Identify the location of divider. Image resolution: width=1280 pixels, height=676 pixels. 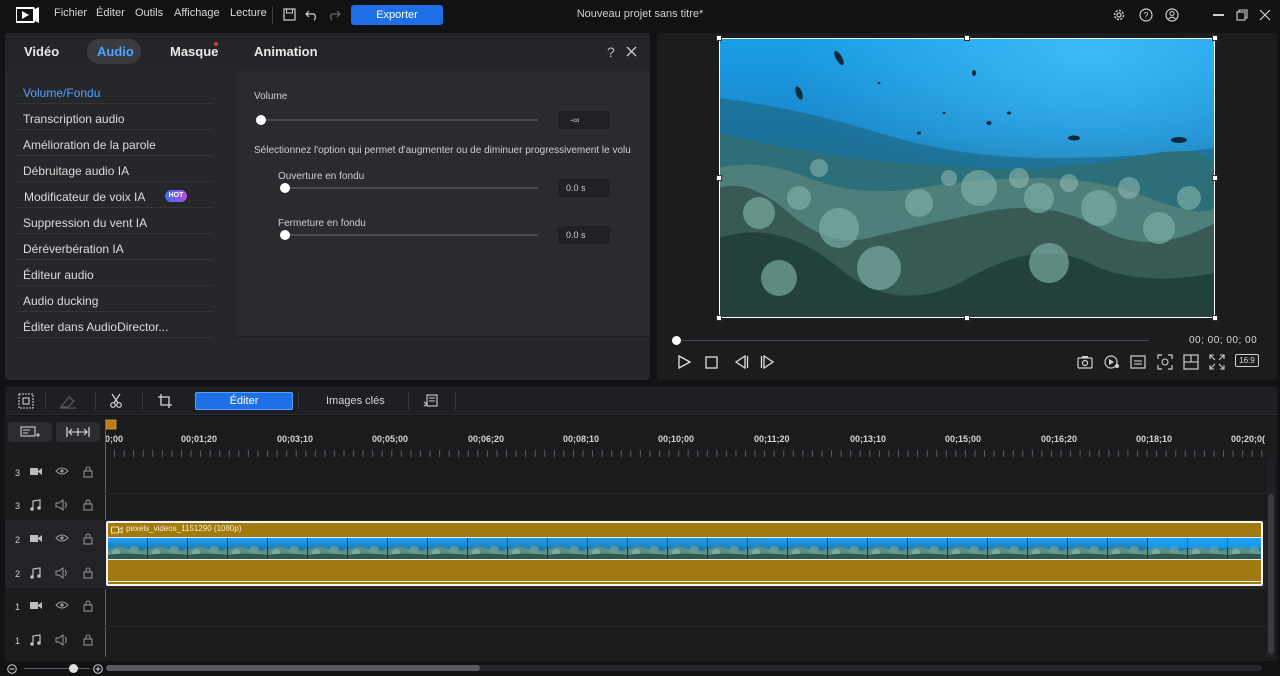
(115, 311).